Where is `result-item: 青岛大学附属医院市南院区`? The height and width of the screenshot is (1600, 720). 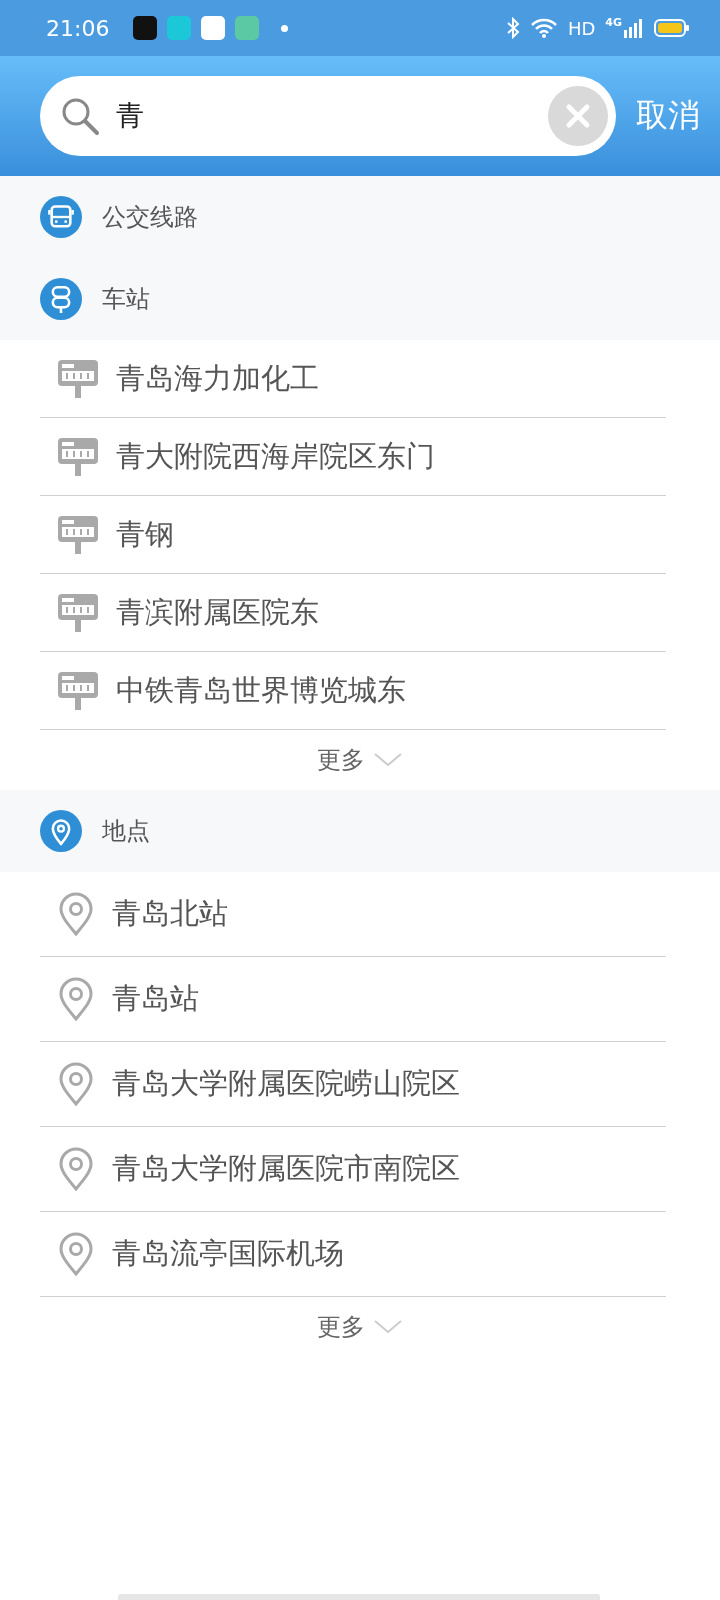 result-item: 青岛大学附属医院市南院区 is located at coordinates (353, 1169).